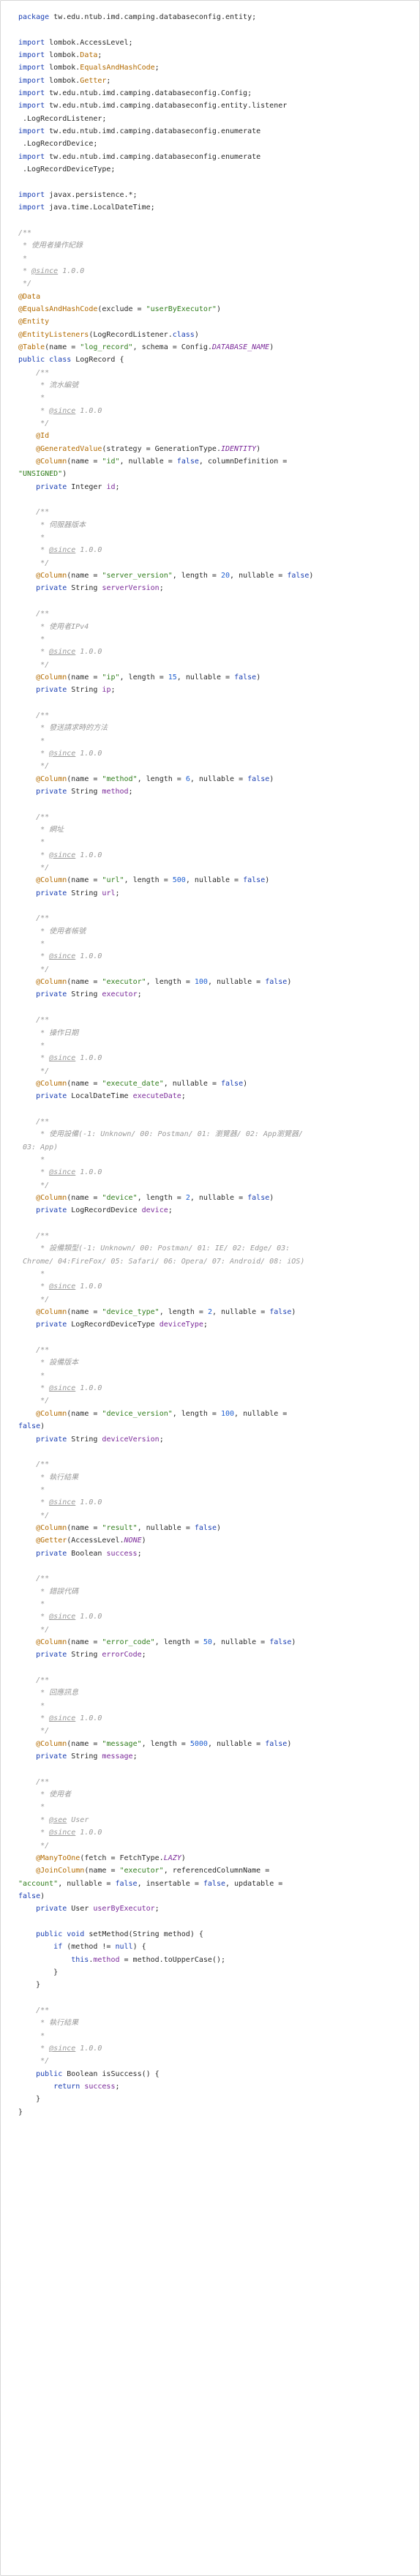 The image size is (420, 2576). I want to click on code-line: * 回應訊息, so click(165, 1693).